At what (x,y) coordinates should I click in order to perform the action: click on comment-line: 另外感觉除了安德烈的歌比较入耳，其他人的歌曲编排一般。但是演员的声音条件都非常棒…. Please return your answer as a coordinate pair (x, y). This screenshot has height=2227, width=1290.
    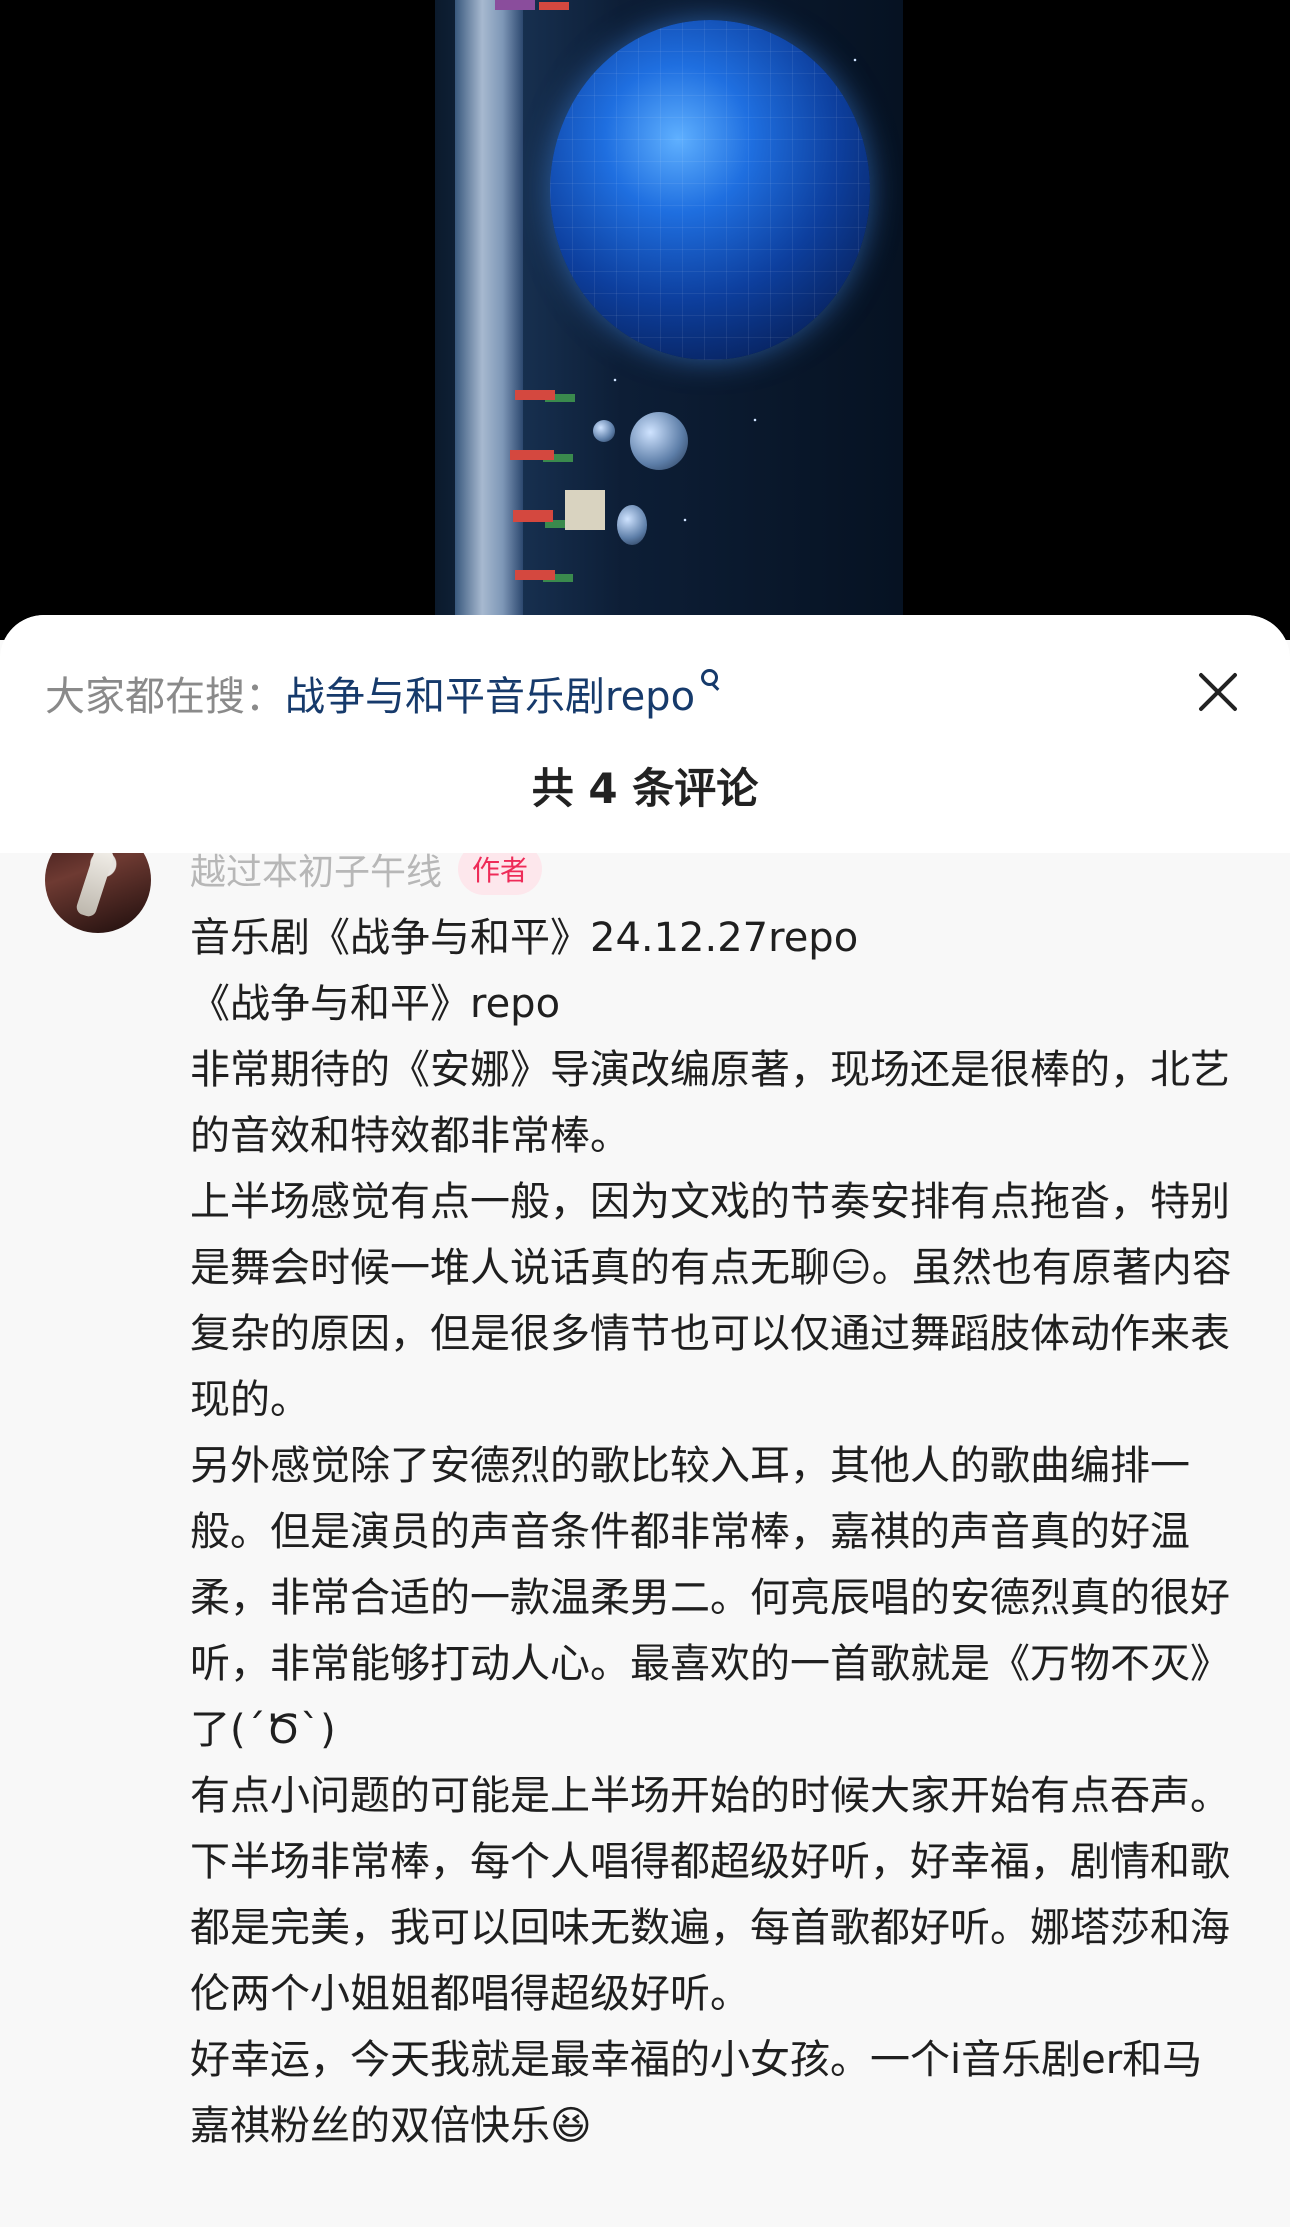
    Looking at the image, I should click on (710, 1598).